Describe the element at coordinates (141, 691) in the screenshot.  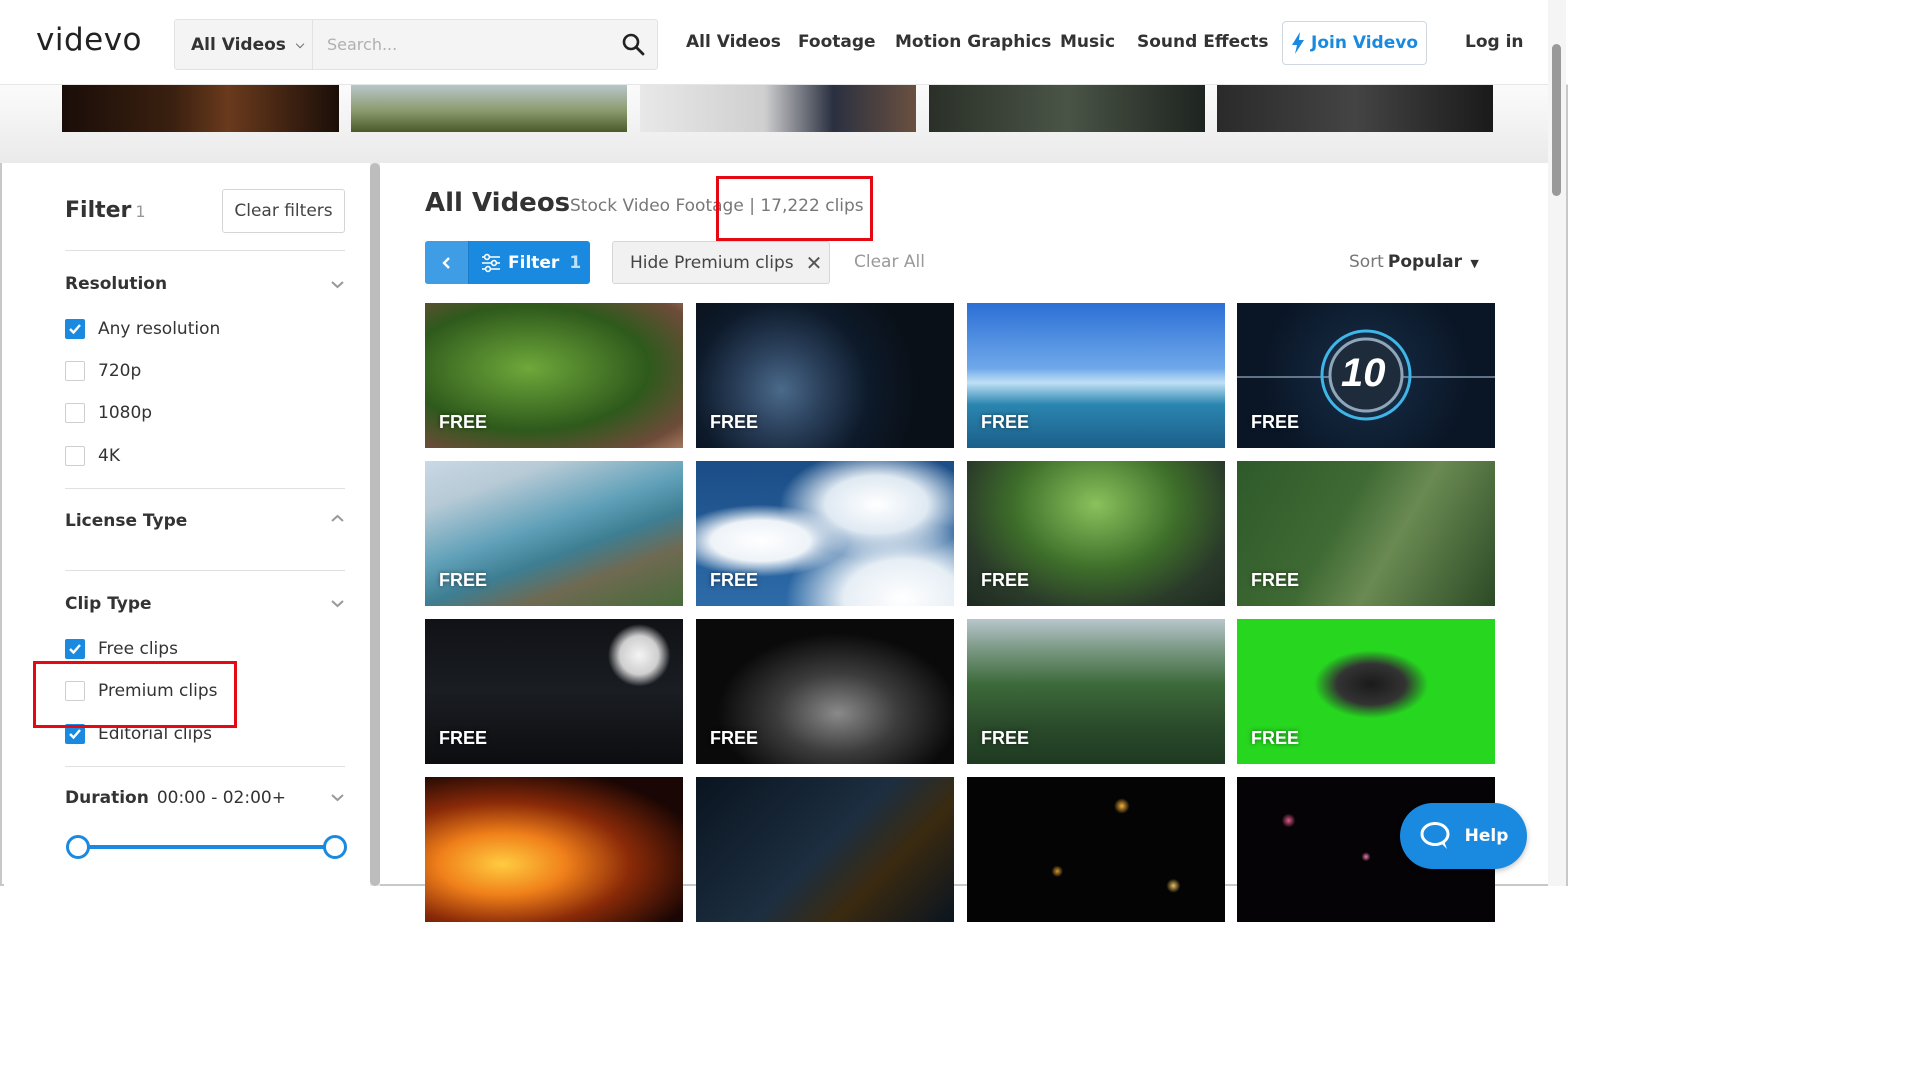
I see `clip-type-premium-option: Premium clips` at that location.